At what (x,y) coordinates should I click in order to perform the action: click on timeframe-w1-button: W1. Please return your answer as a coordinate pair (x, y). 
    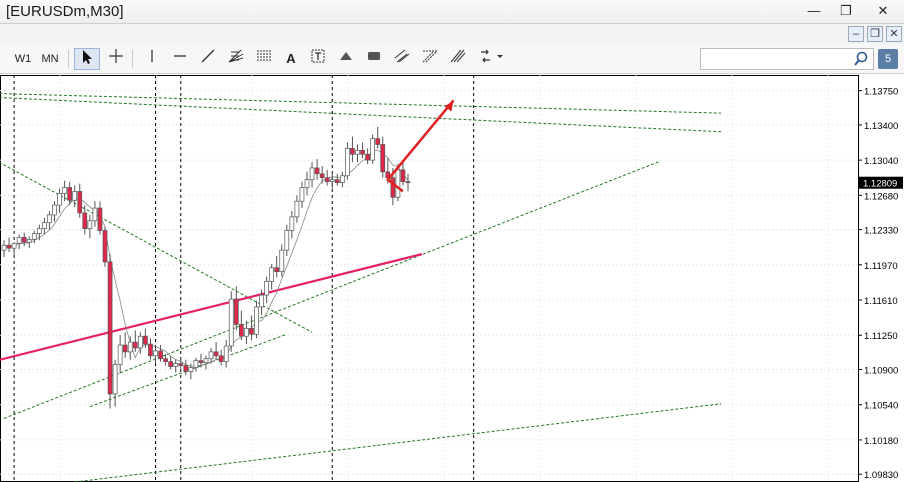
    Looking at the image, I should click on (23, 59).